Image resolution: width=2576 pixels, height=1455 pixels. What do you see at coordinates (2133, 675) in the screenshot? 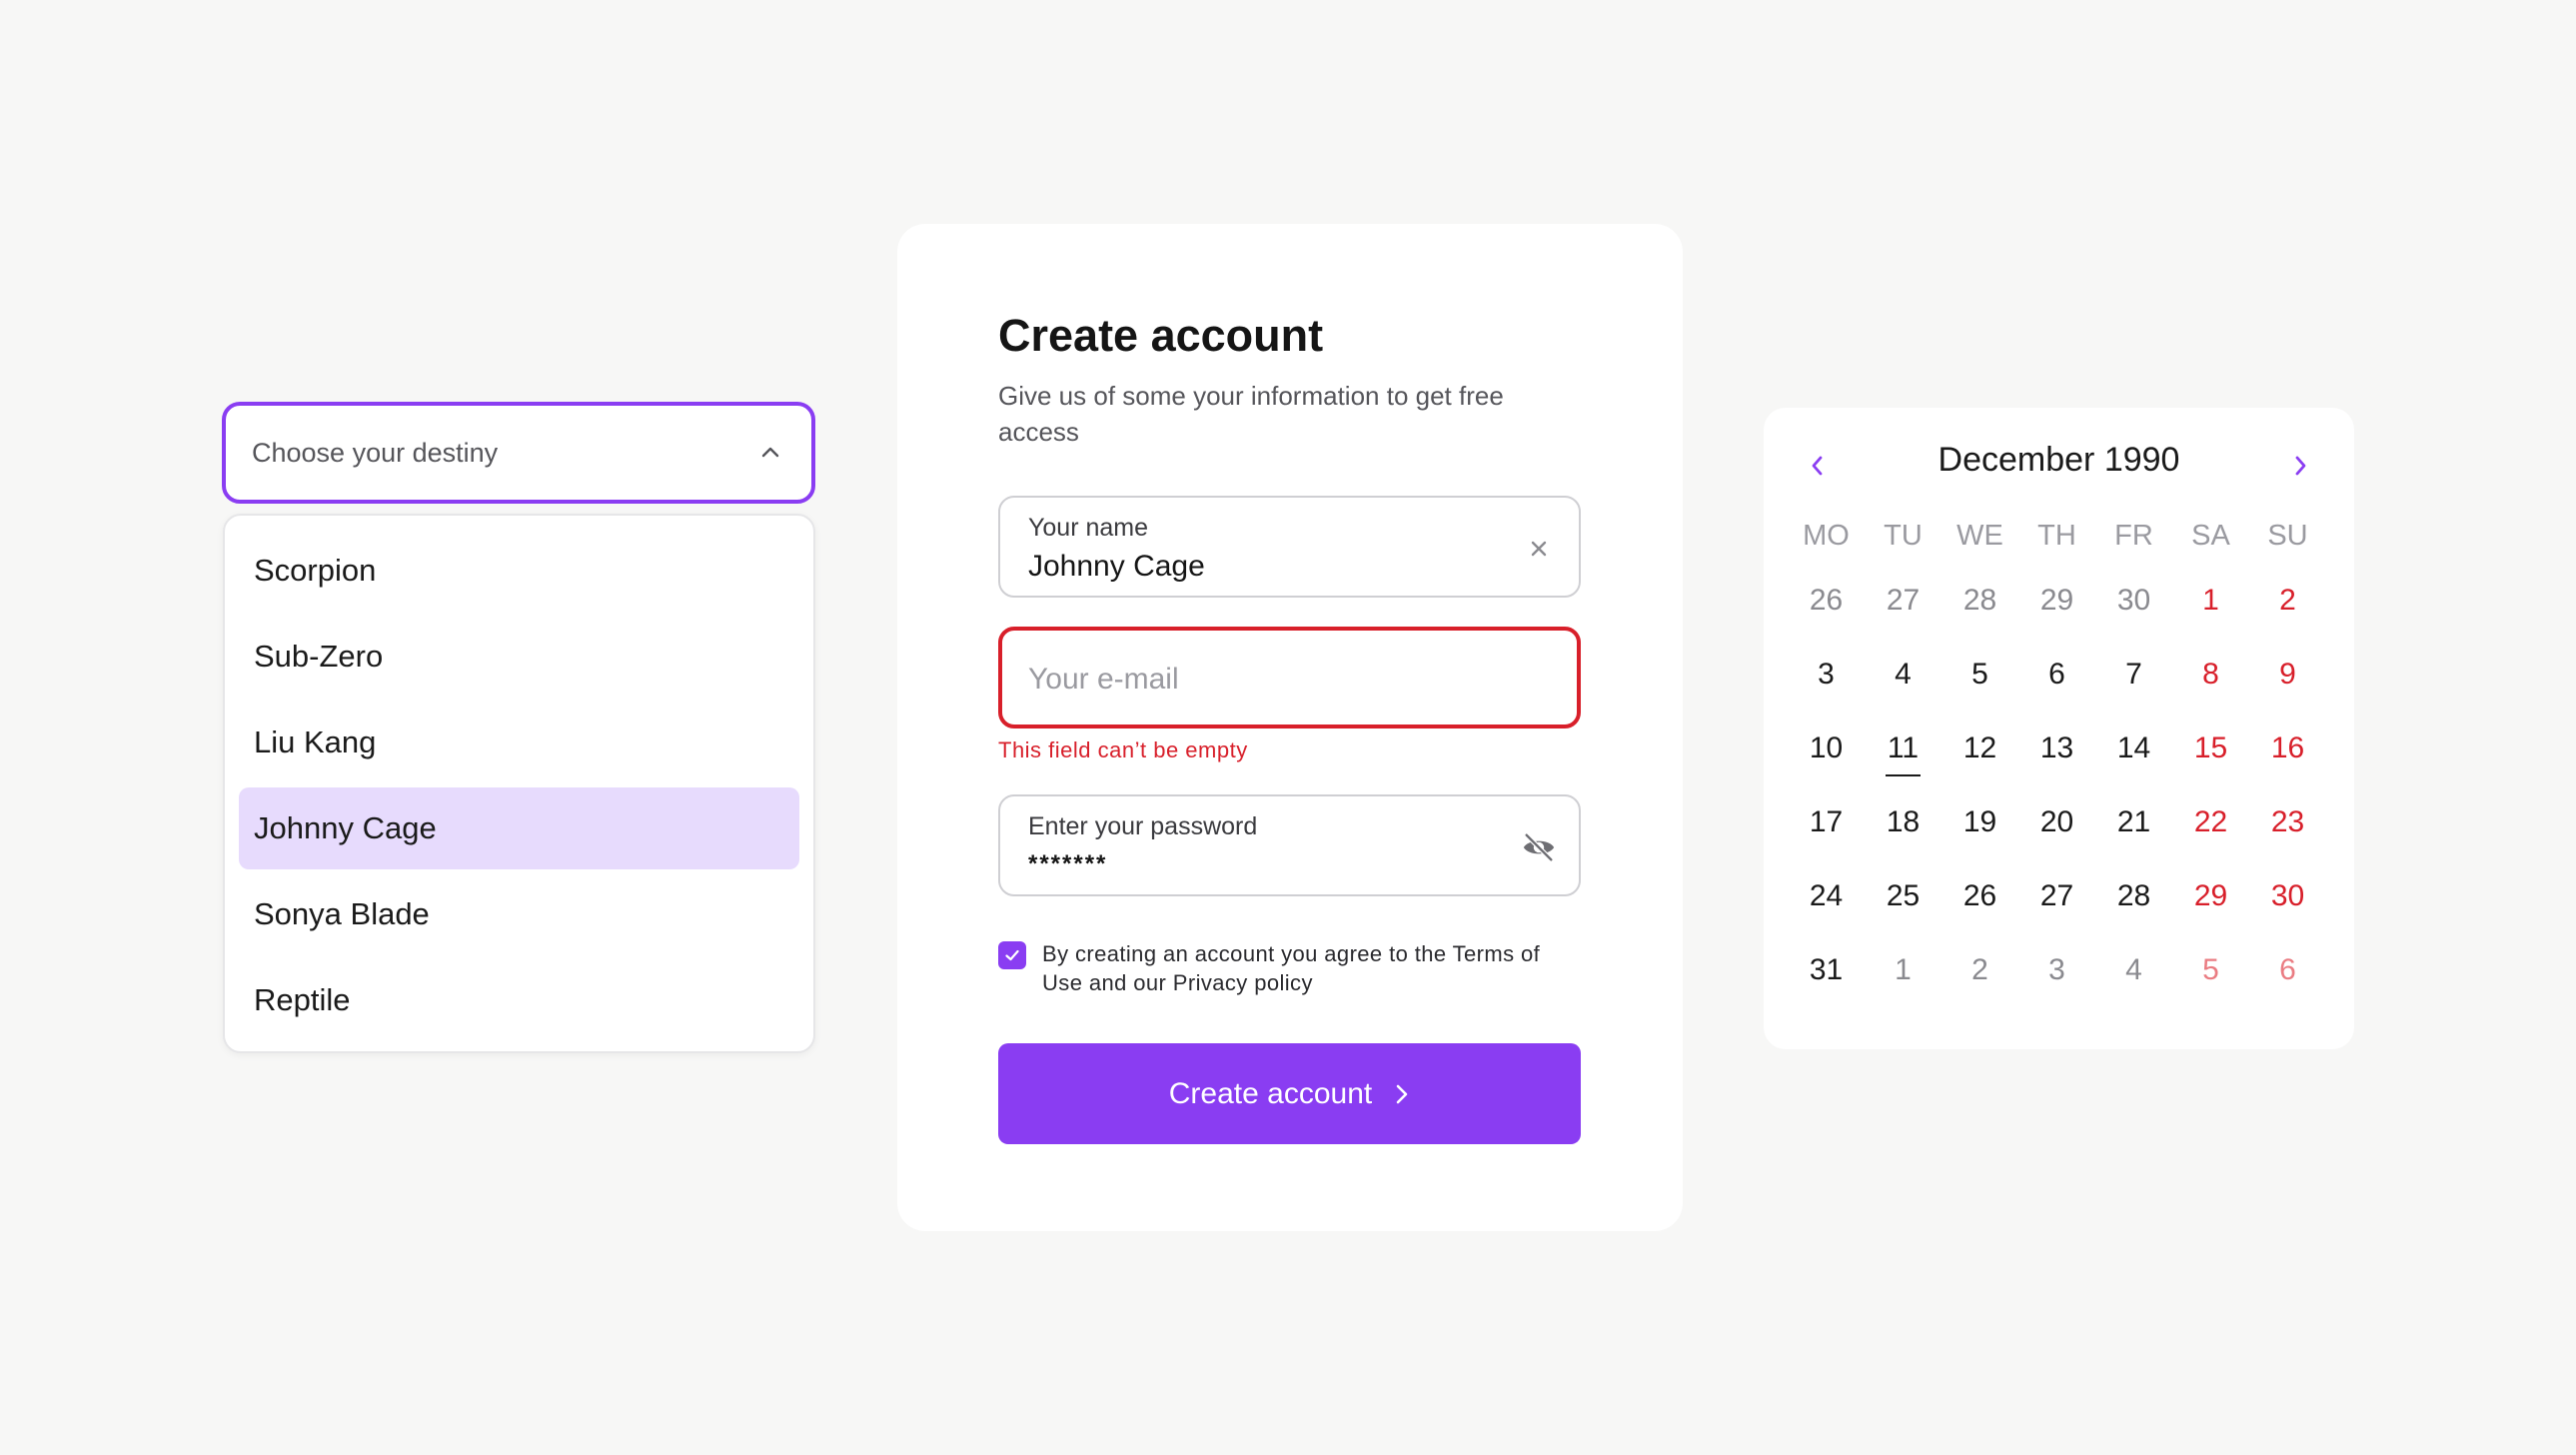
I see `calendar-day: 7` at bounding box center [2133, 675].